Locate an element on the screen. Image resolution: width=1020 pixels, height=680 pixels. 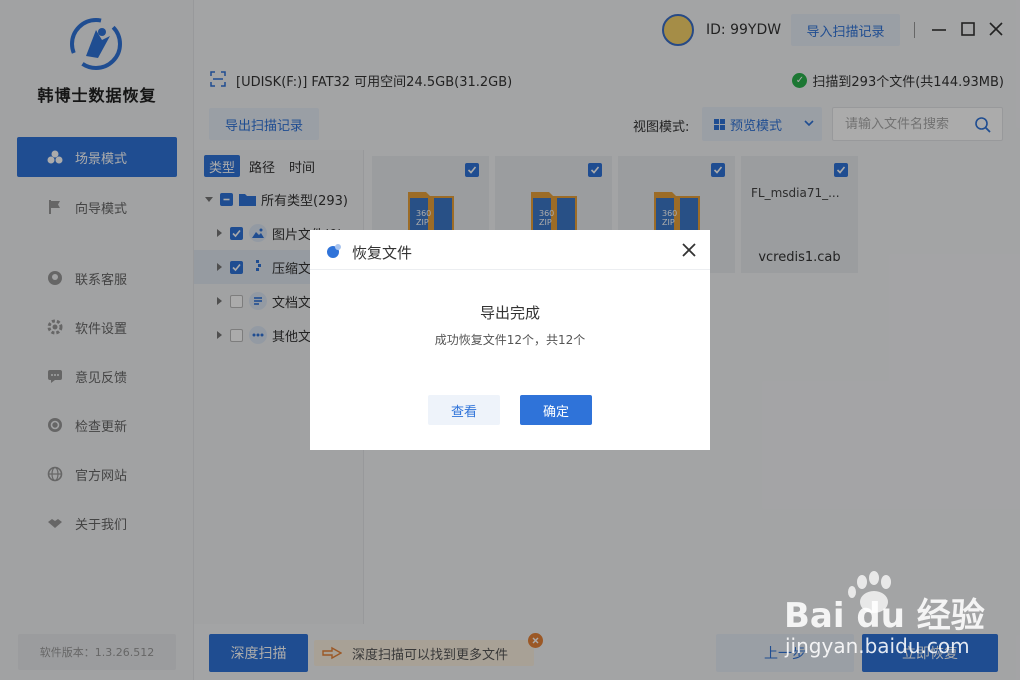
dialog-title: 恢复文件 is located at coordinates (382, 253).